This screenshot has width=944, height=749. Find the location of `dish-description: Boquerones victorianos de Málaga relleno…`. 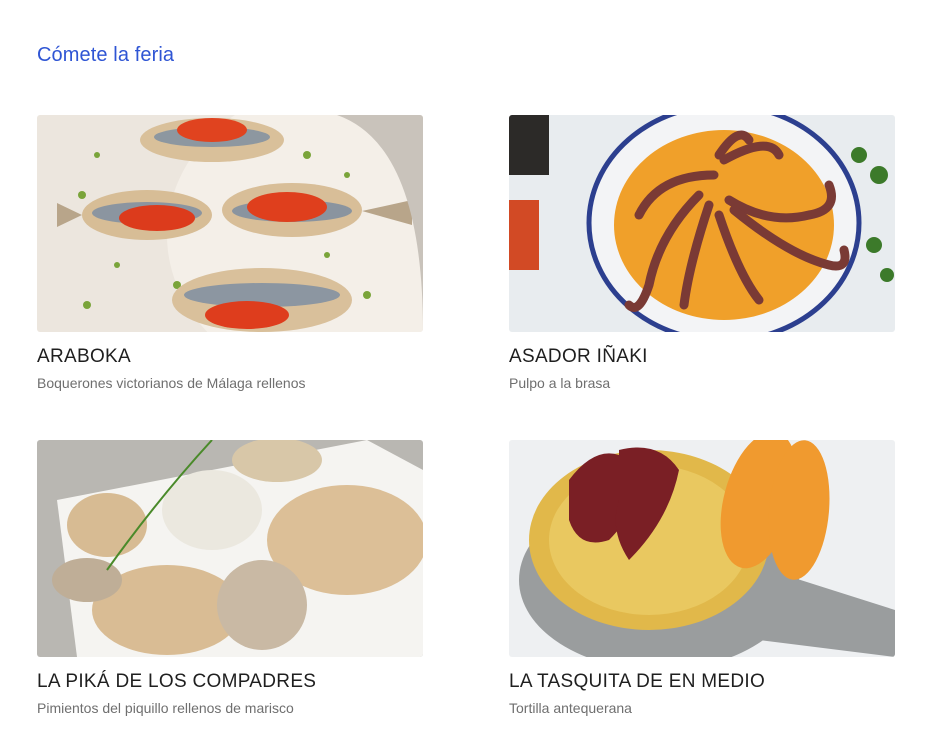

dish-description: Boquerones victorianos de Málaga relleno… is located at coordinates (171, 383).